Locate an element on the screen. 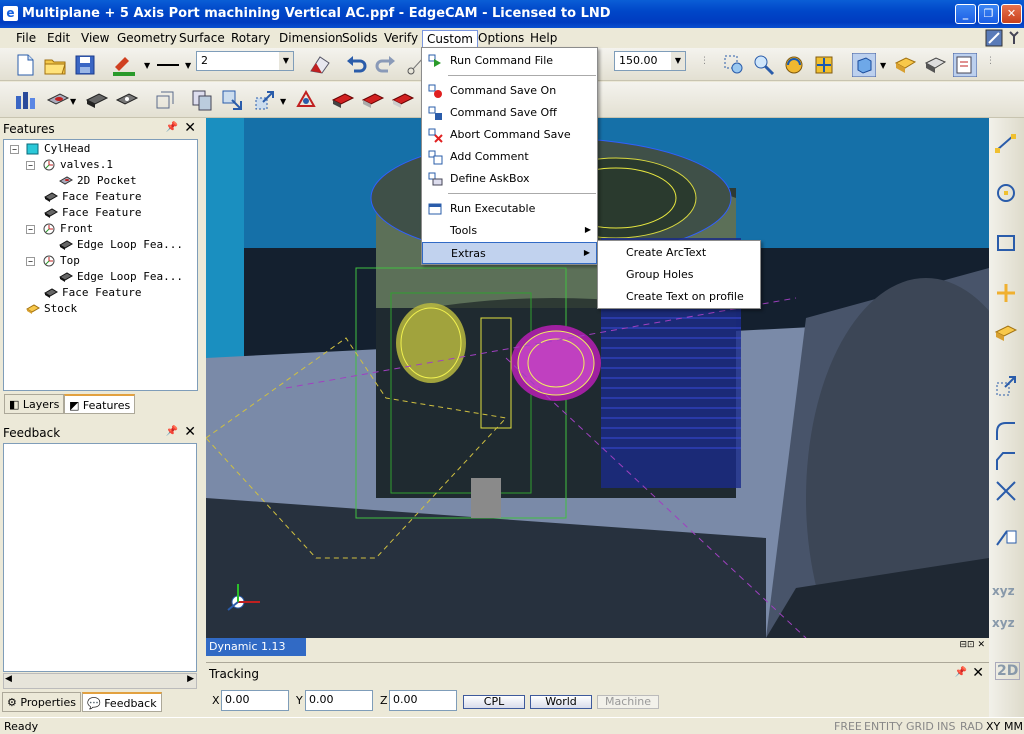  status-flag-rad: RAD is located at coordinates (971, 726).